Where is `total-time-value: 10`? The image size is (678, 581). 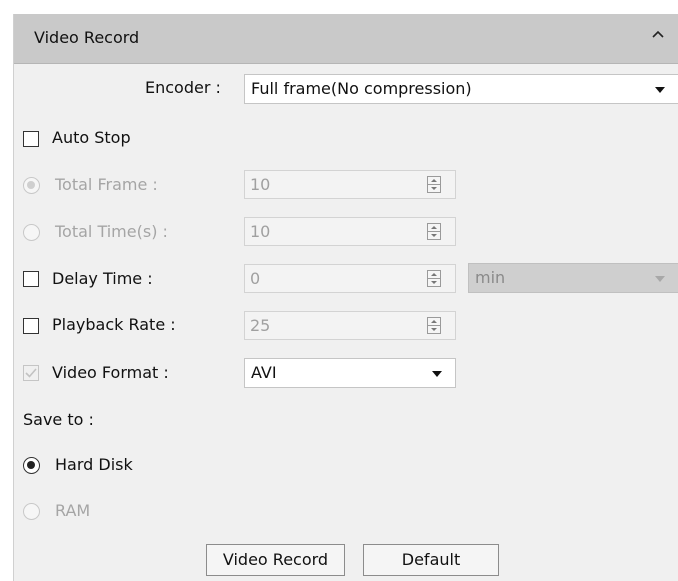
total-time-value: 10 is located at coordinates (260, 231).